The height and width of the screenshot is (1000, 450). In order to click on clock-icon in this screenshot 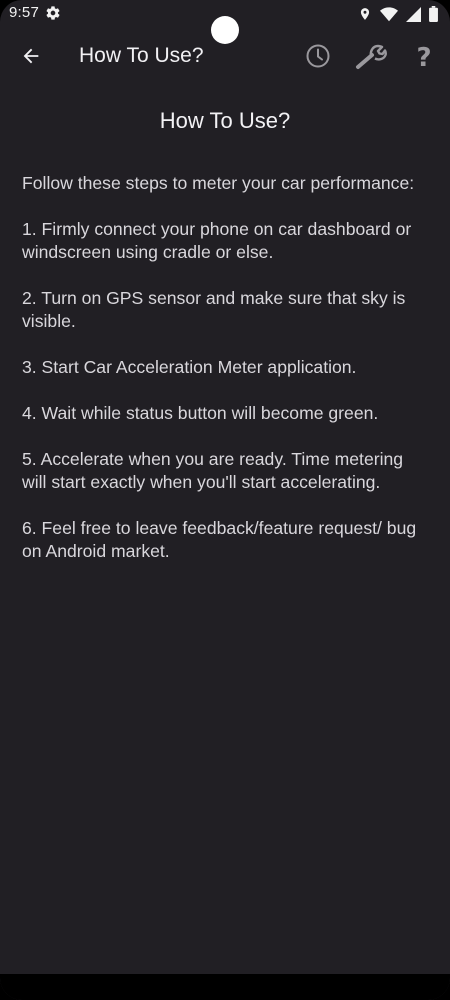, I will do `click(318, 58)`.